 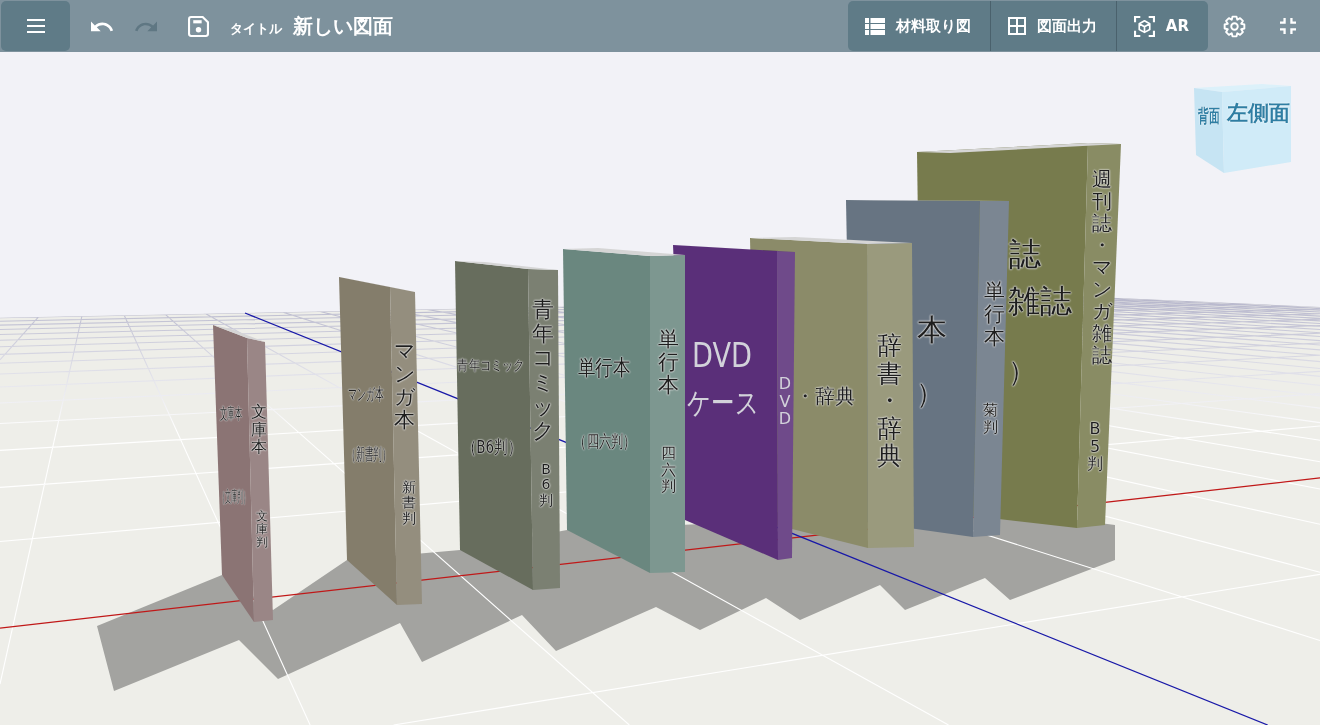 What do you see at coordinates (404, 386) in the screenshot?
I see `spine-label: マンガ本` at bounding box center [404, 386].